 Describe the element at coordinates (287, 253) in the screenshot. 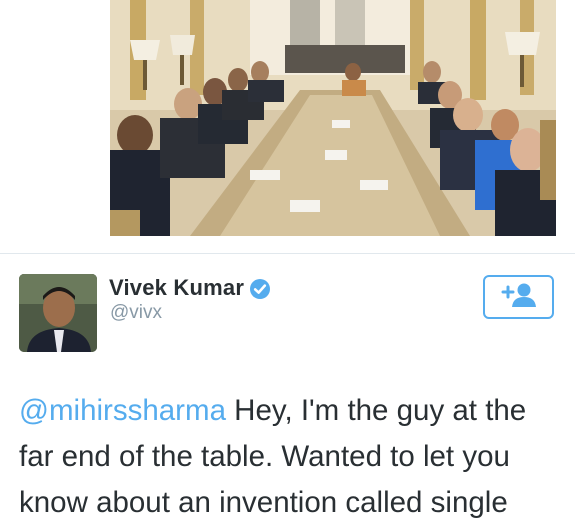

I see `divider` at that location.